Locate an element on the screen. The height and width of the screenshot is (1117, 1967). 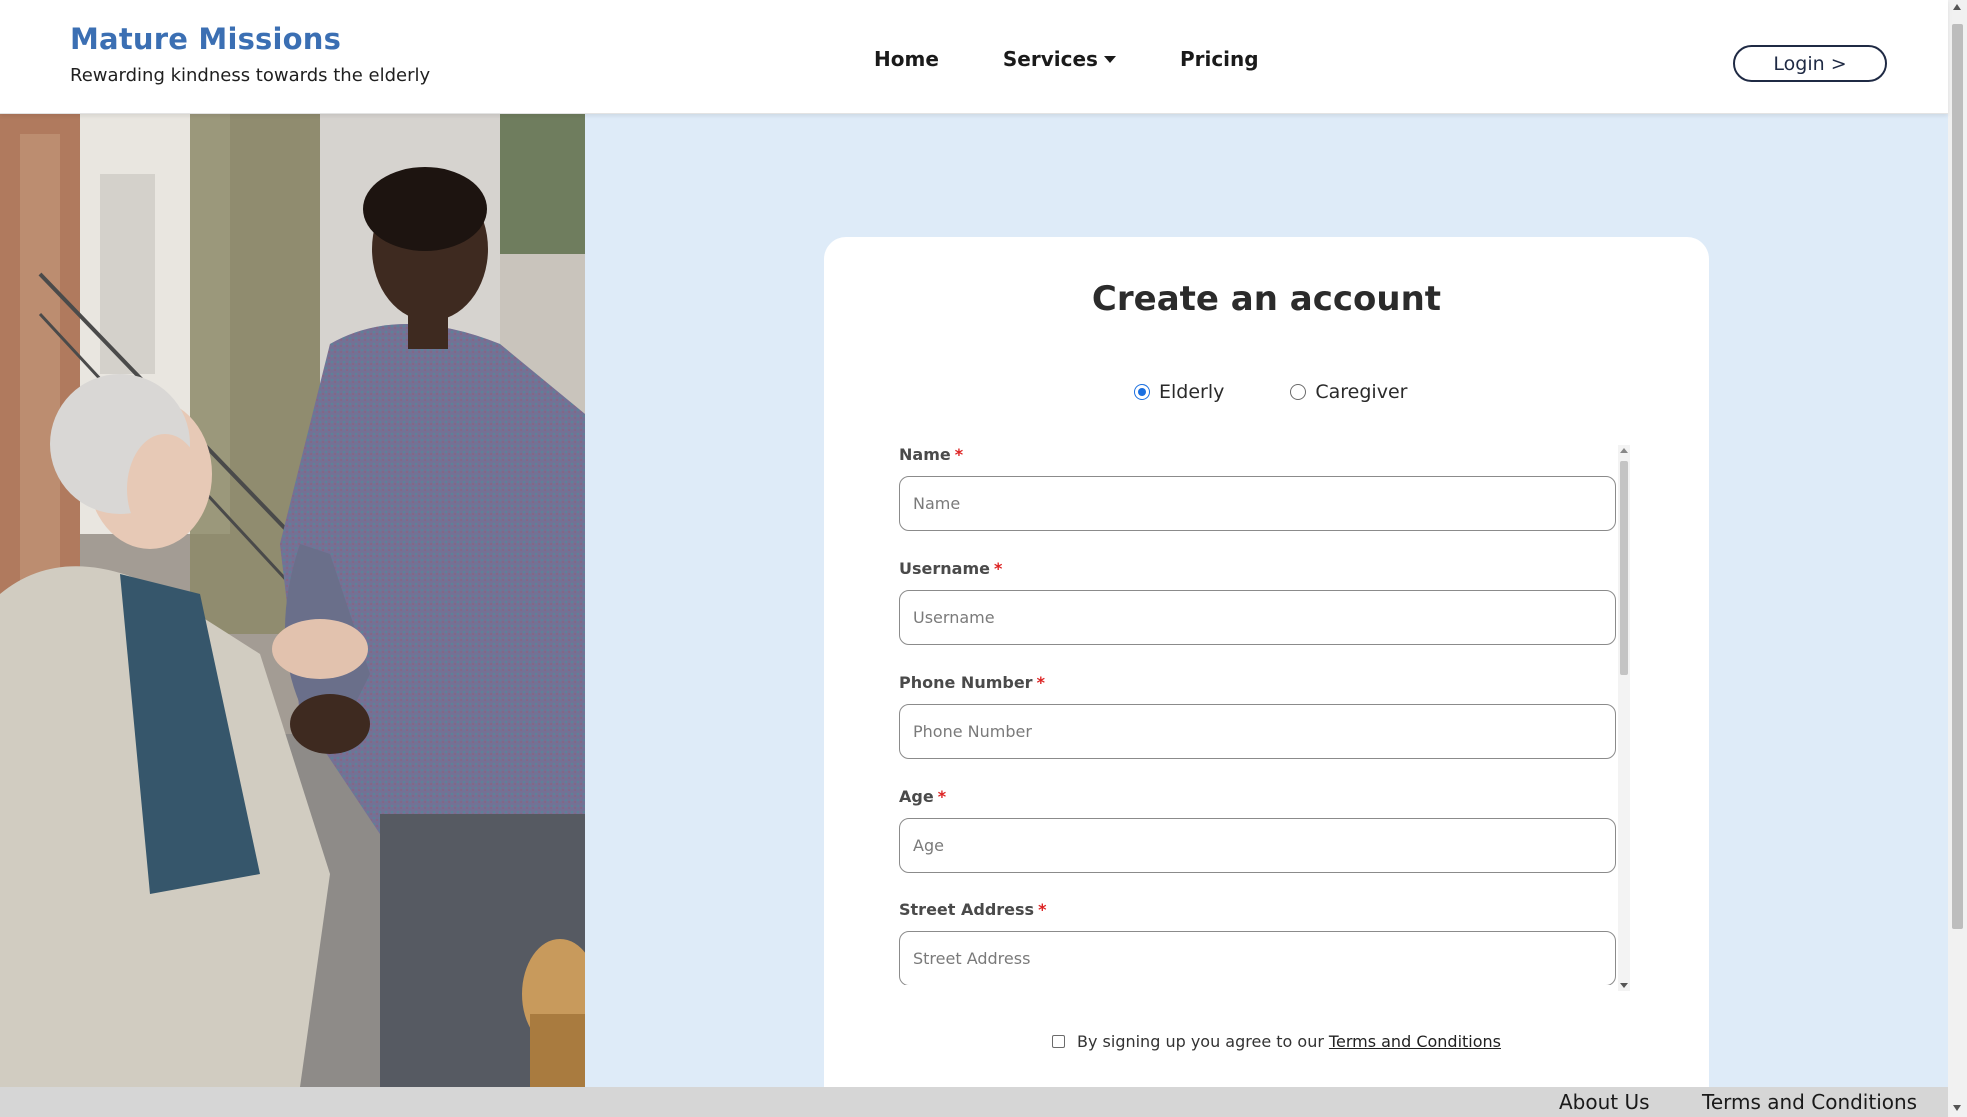
field-label: Username * is located at coordinates (1257, 570).